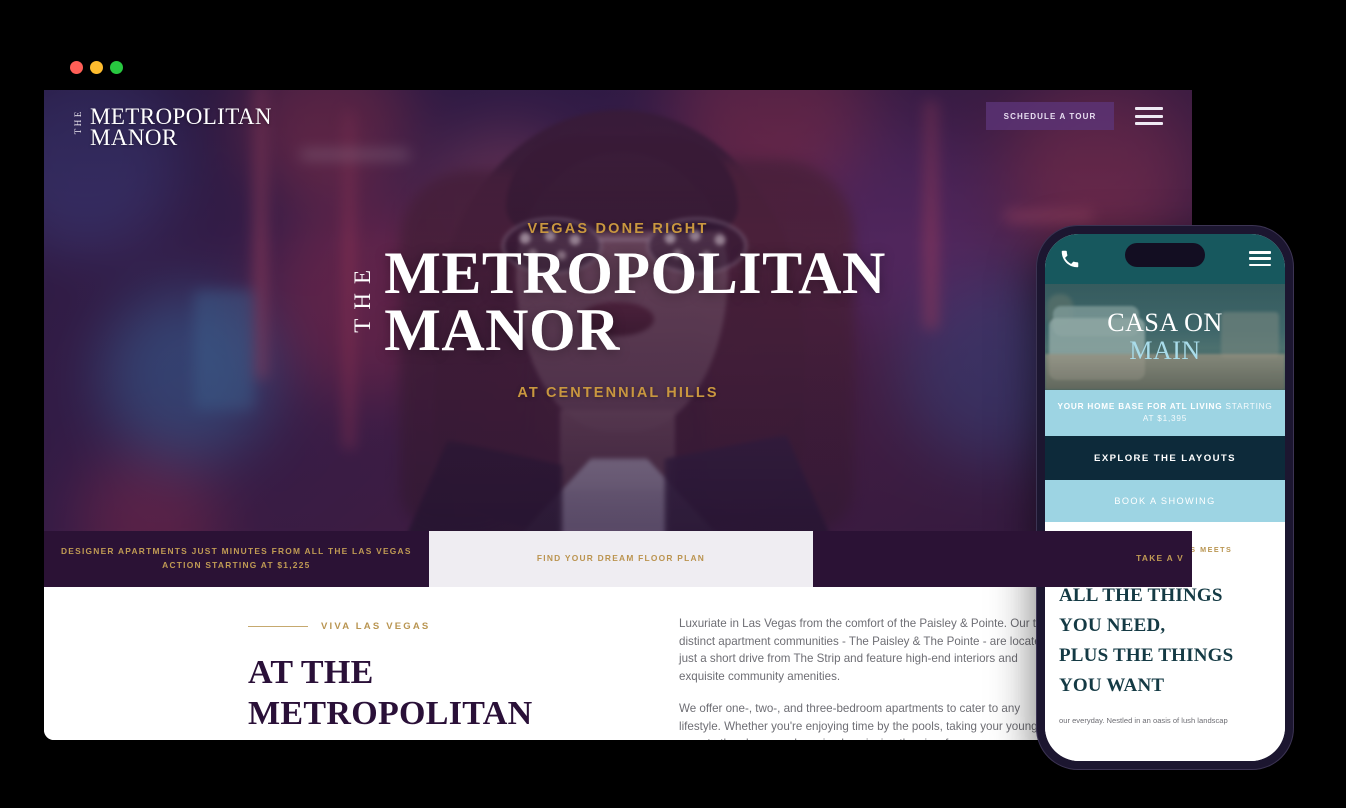  Describe the element at coordinates (76, 67) in the screenshot. I see `window-close-button` at that location.